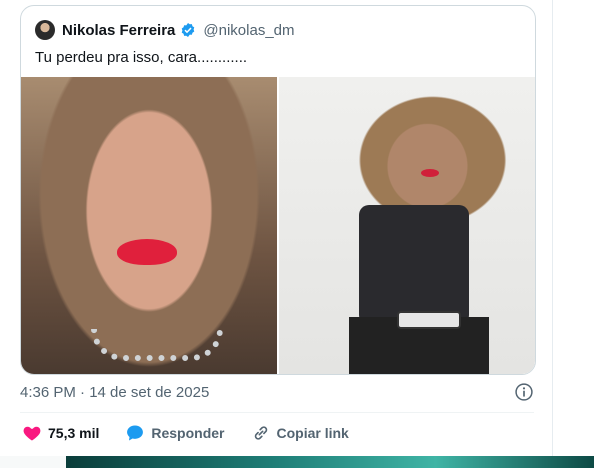 This screenshot has height=468, width=594. Describe the element at coordinates (45, 30) in the screenshot. I see `avatar` at that location.